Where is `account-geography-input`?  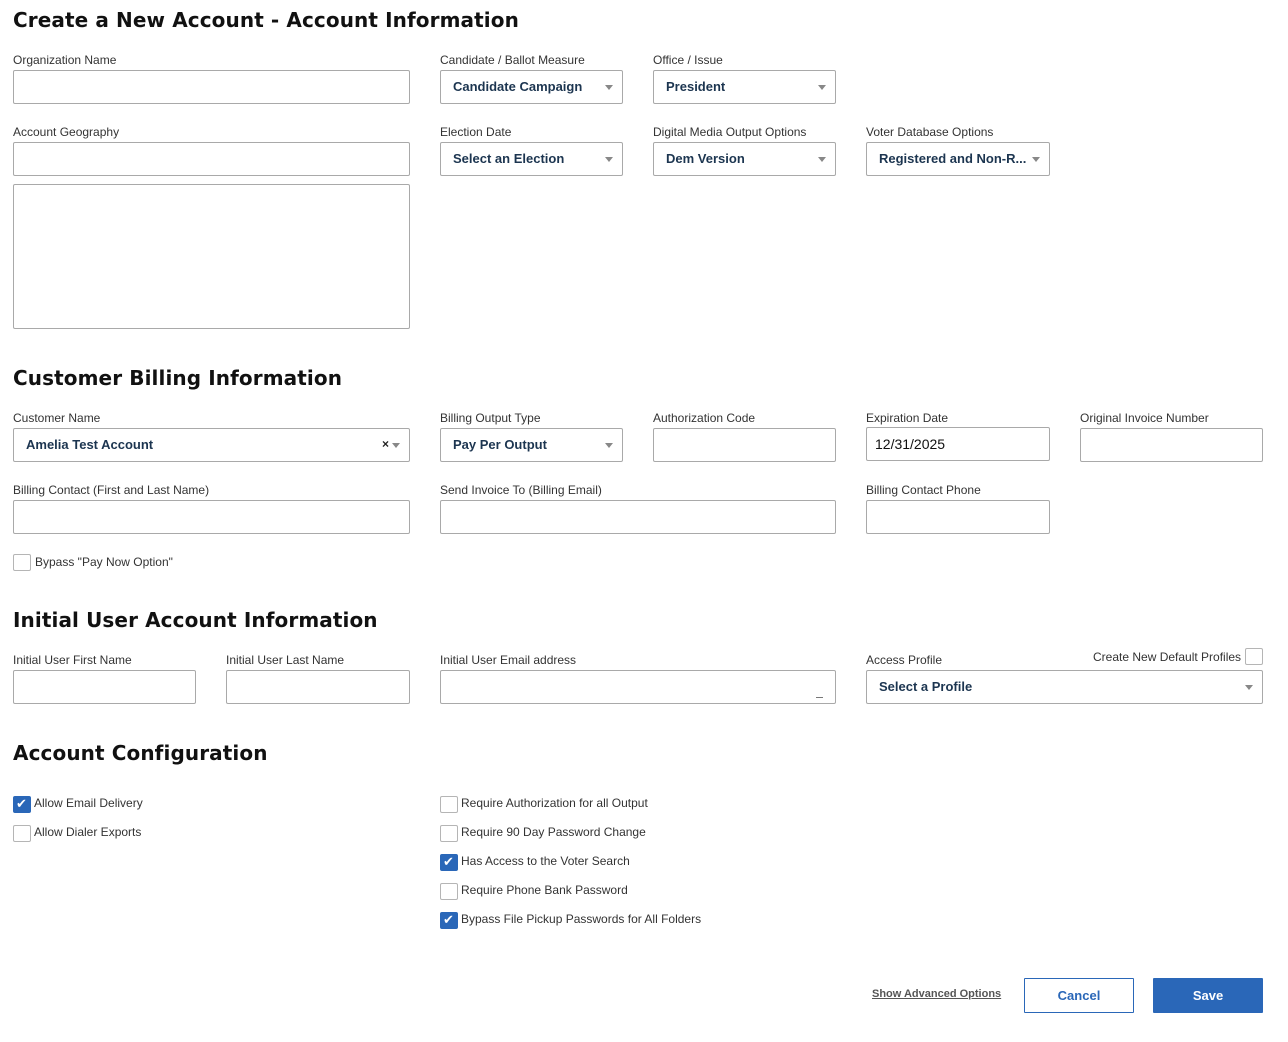 account-geography-input is located at coordinates (211, 159).